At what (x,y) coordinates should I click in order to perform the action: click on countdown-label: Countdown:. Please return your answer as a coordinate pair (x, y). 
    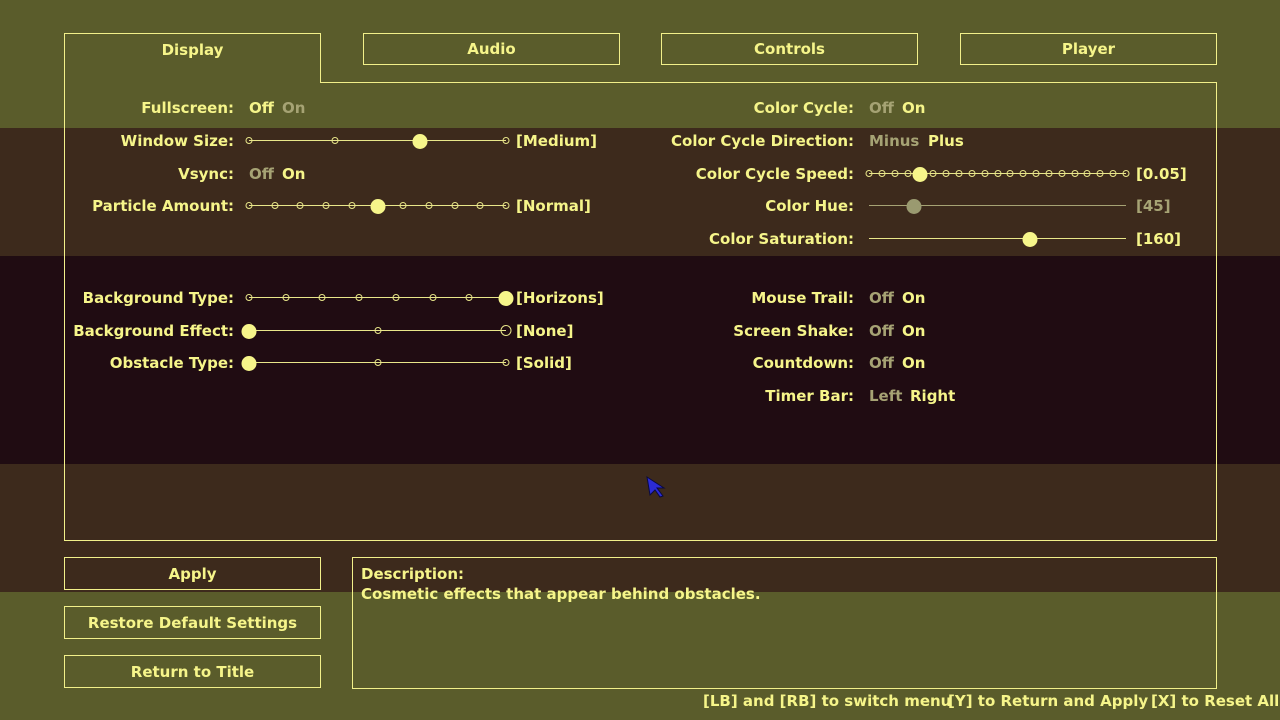
    Looking at the image, I should click on (803, 363).